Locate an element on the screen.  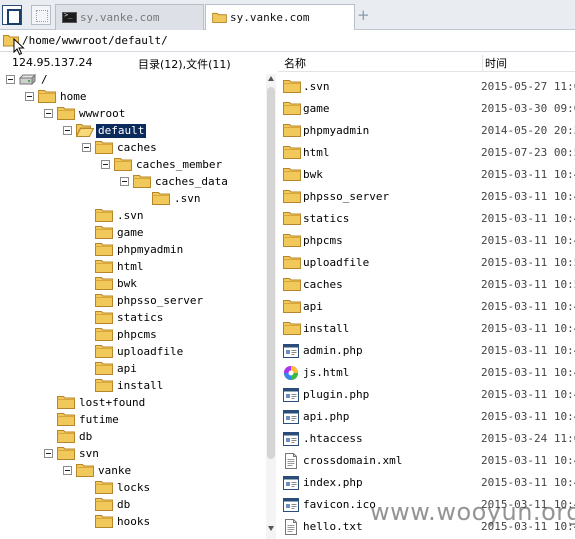
file-name: statics is located at coordinates (326, 218).